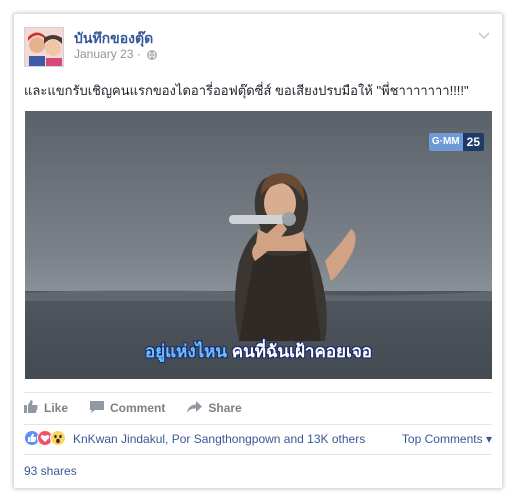  I want to click on share-icon, so click(197, 408).